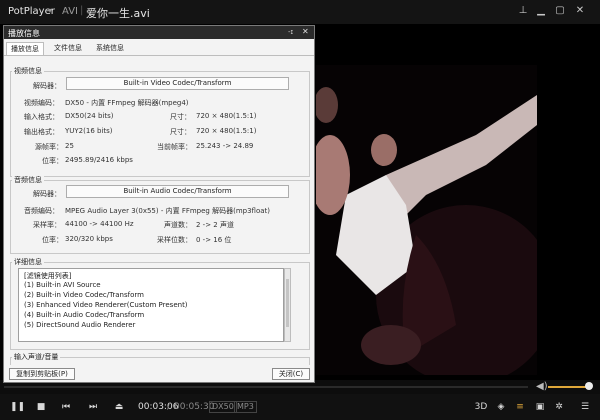  What do you see at coordinates (589, 386) in the screenshot?
I see `volume-slider-handle` at bounding box center [589, 386].